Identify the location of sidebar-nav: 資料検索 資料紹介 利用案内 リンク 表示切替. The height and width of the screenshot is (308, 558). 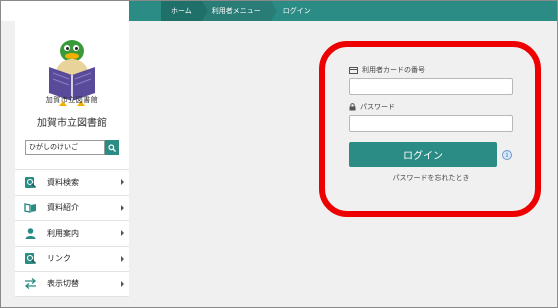
(72, 233).